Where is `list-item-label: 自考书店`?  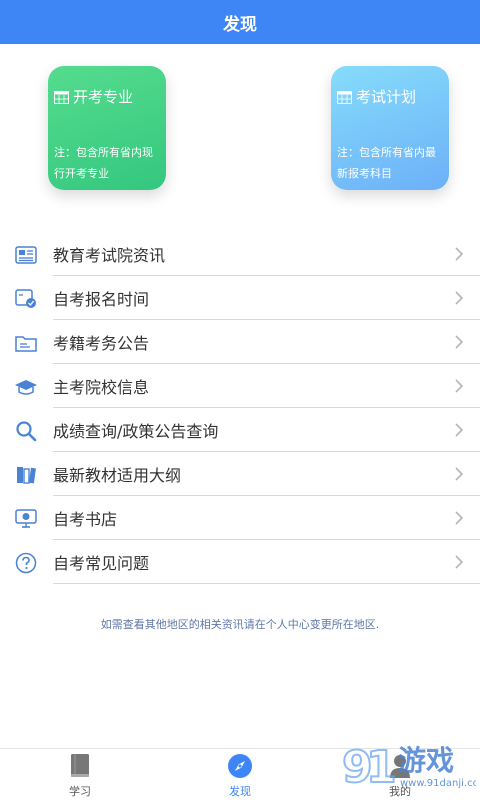 list-item-label: 自考书店 is located at coordinates (85, 519).